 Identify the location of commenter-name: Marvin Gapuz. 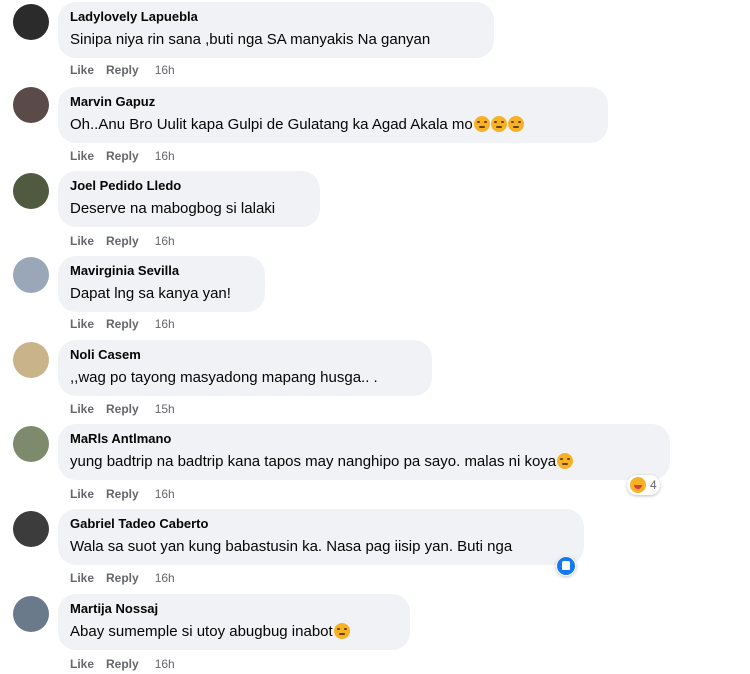
(333, 102).